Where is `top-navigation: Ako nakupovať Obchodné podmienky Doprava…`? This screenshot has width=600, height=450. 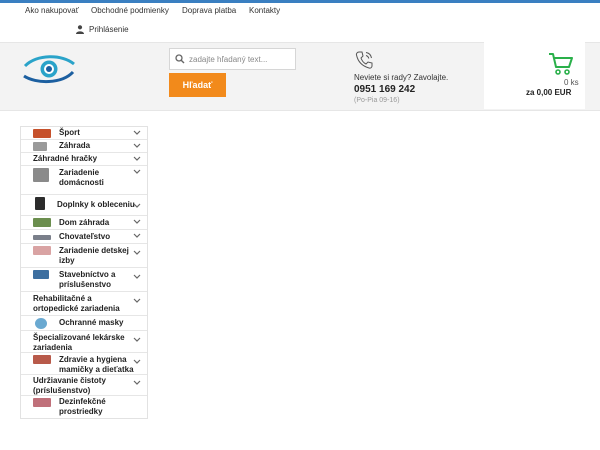 top-navigation: Ako nakupovať Obchodné podmienky Doprava… is located at coordinates (300, 11).